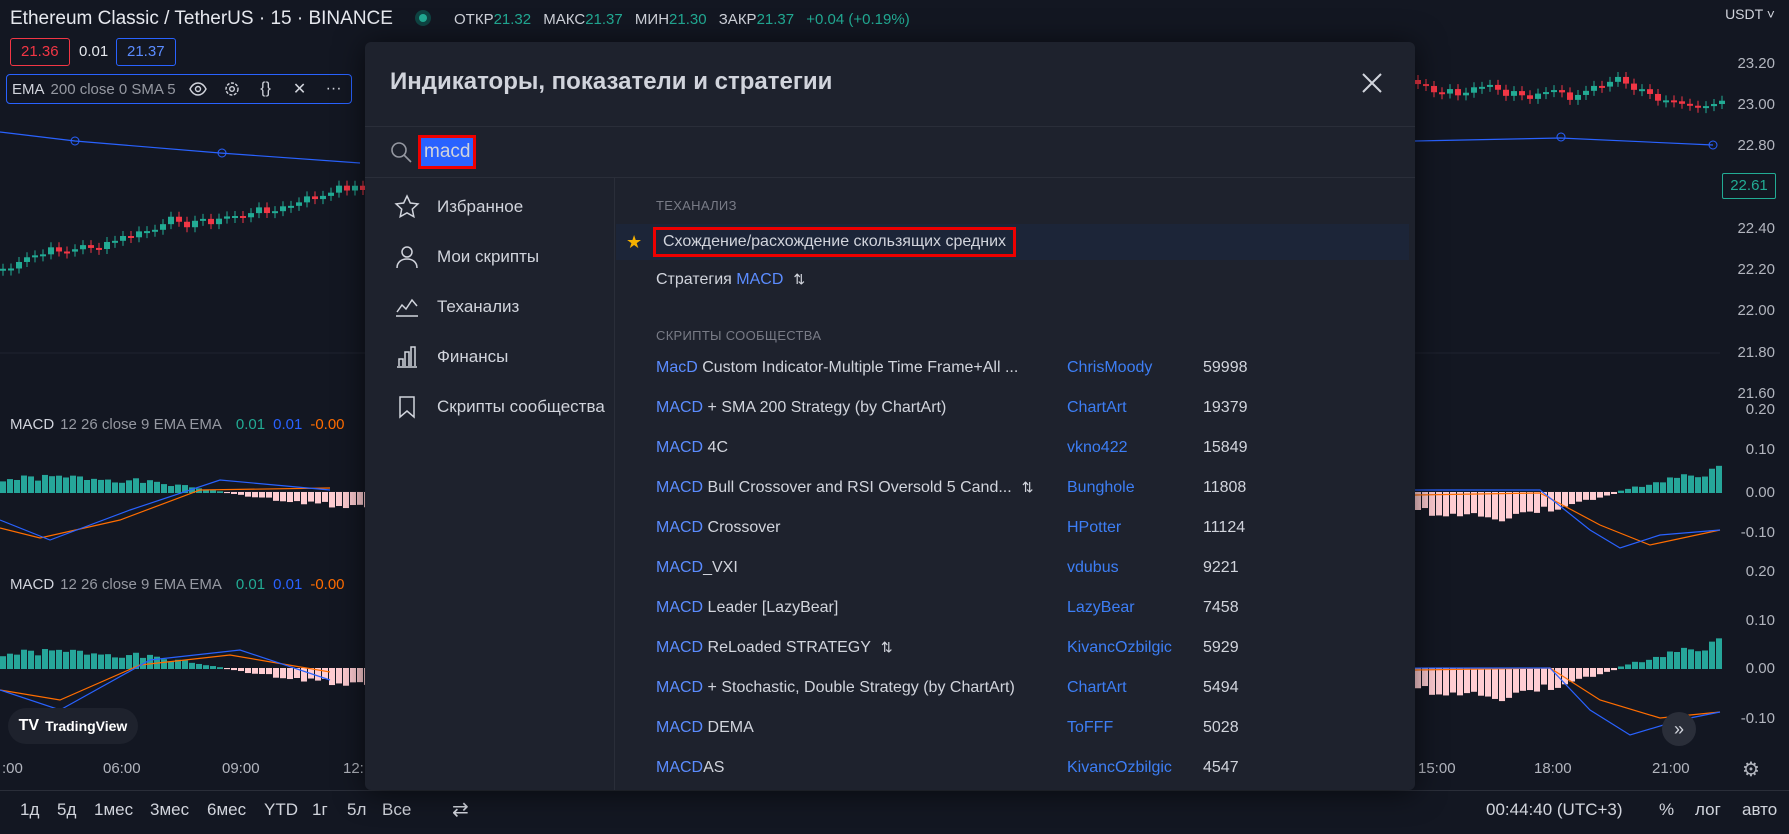 This screenshot has height=834, width=1789. Describe the element at coordinates (1012, 568) in the screenshot. I see `community-script-row: MACD_VXI vdubus 9221` at that location.